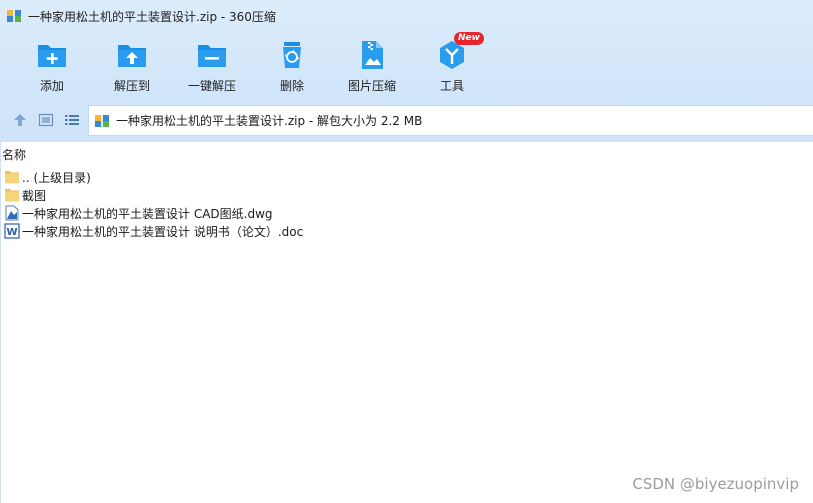  Describe the element at coordinates (163, 231) in the screenshot. I see `file-name: 一种家用松土机的平土装置设计 说明书（论文）.doc` at that location.